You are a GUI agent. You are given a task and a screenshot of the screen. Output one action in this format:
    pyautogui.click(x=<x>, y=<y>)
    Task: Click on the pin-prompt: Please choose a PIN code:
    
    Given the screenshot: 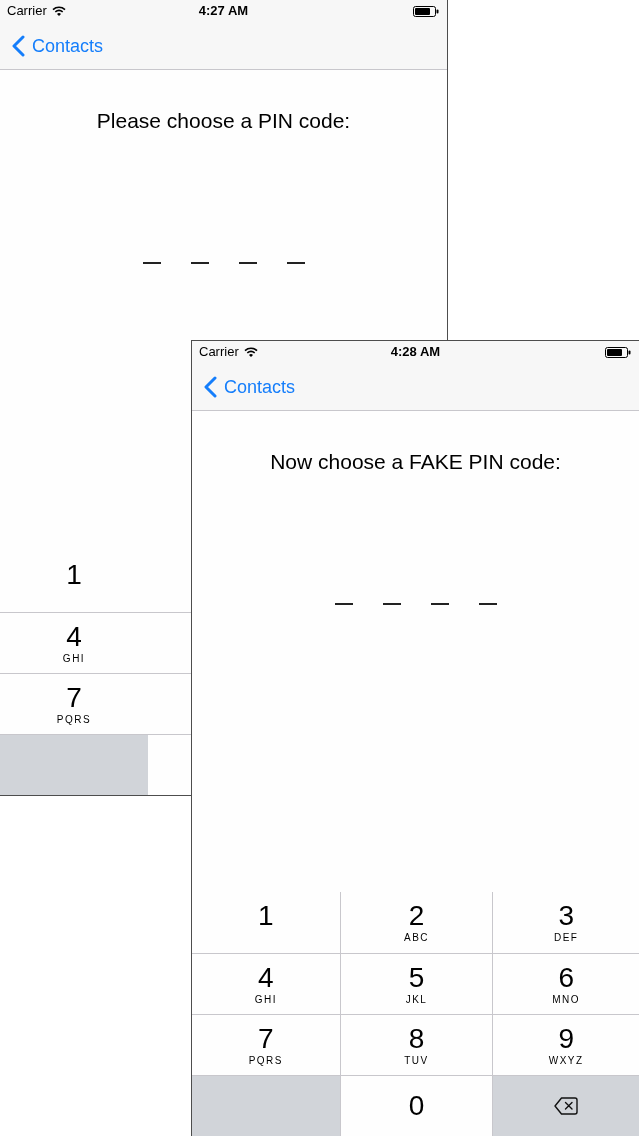 What is the action you would take?
    pyautogui.click(x=223, y=121)
    